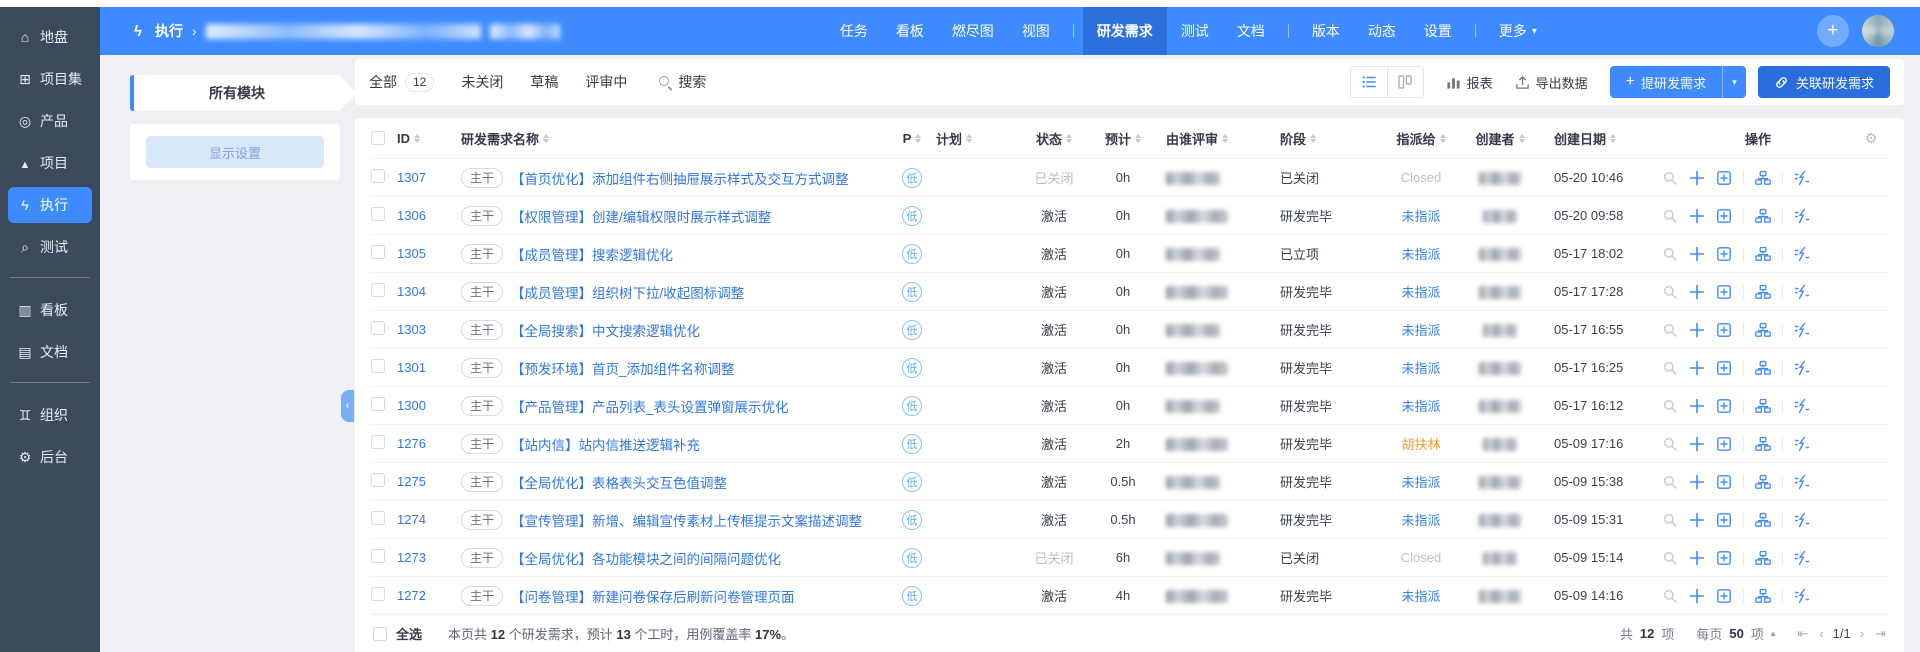 The image size is (1920, 652). I want to click on last-page-icon: ⇥, so click(1880, 634).